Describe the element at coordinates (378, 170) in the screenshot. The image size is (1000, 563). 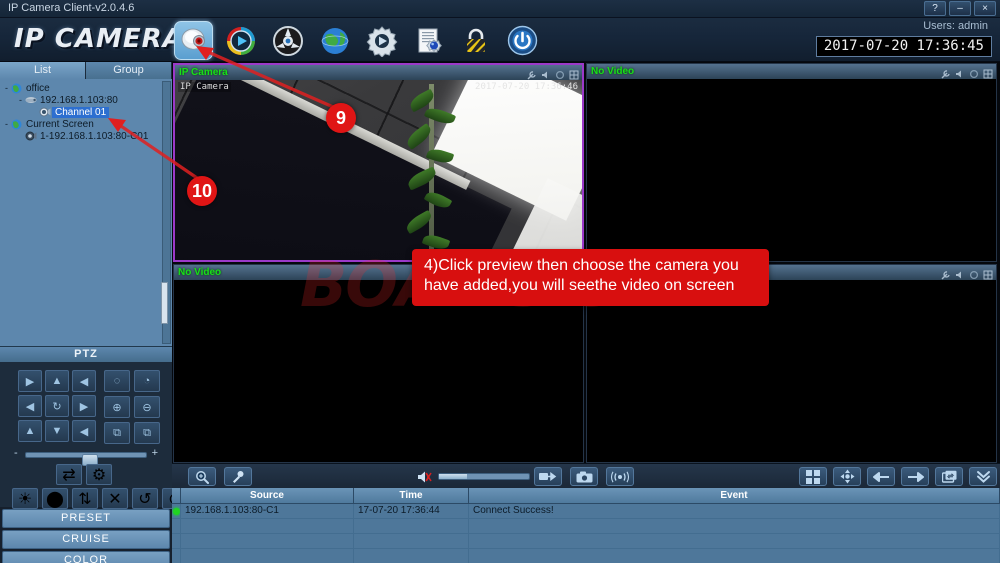
I see `video-pane-1-body: IP Camera 2017-07-20 17:36:46` at that location.